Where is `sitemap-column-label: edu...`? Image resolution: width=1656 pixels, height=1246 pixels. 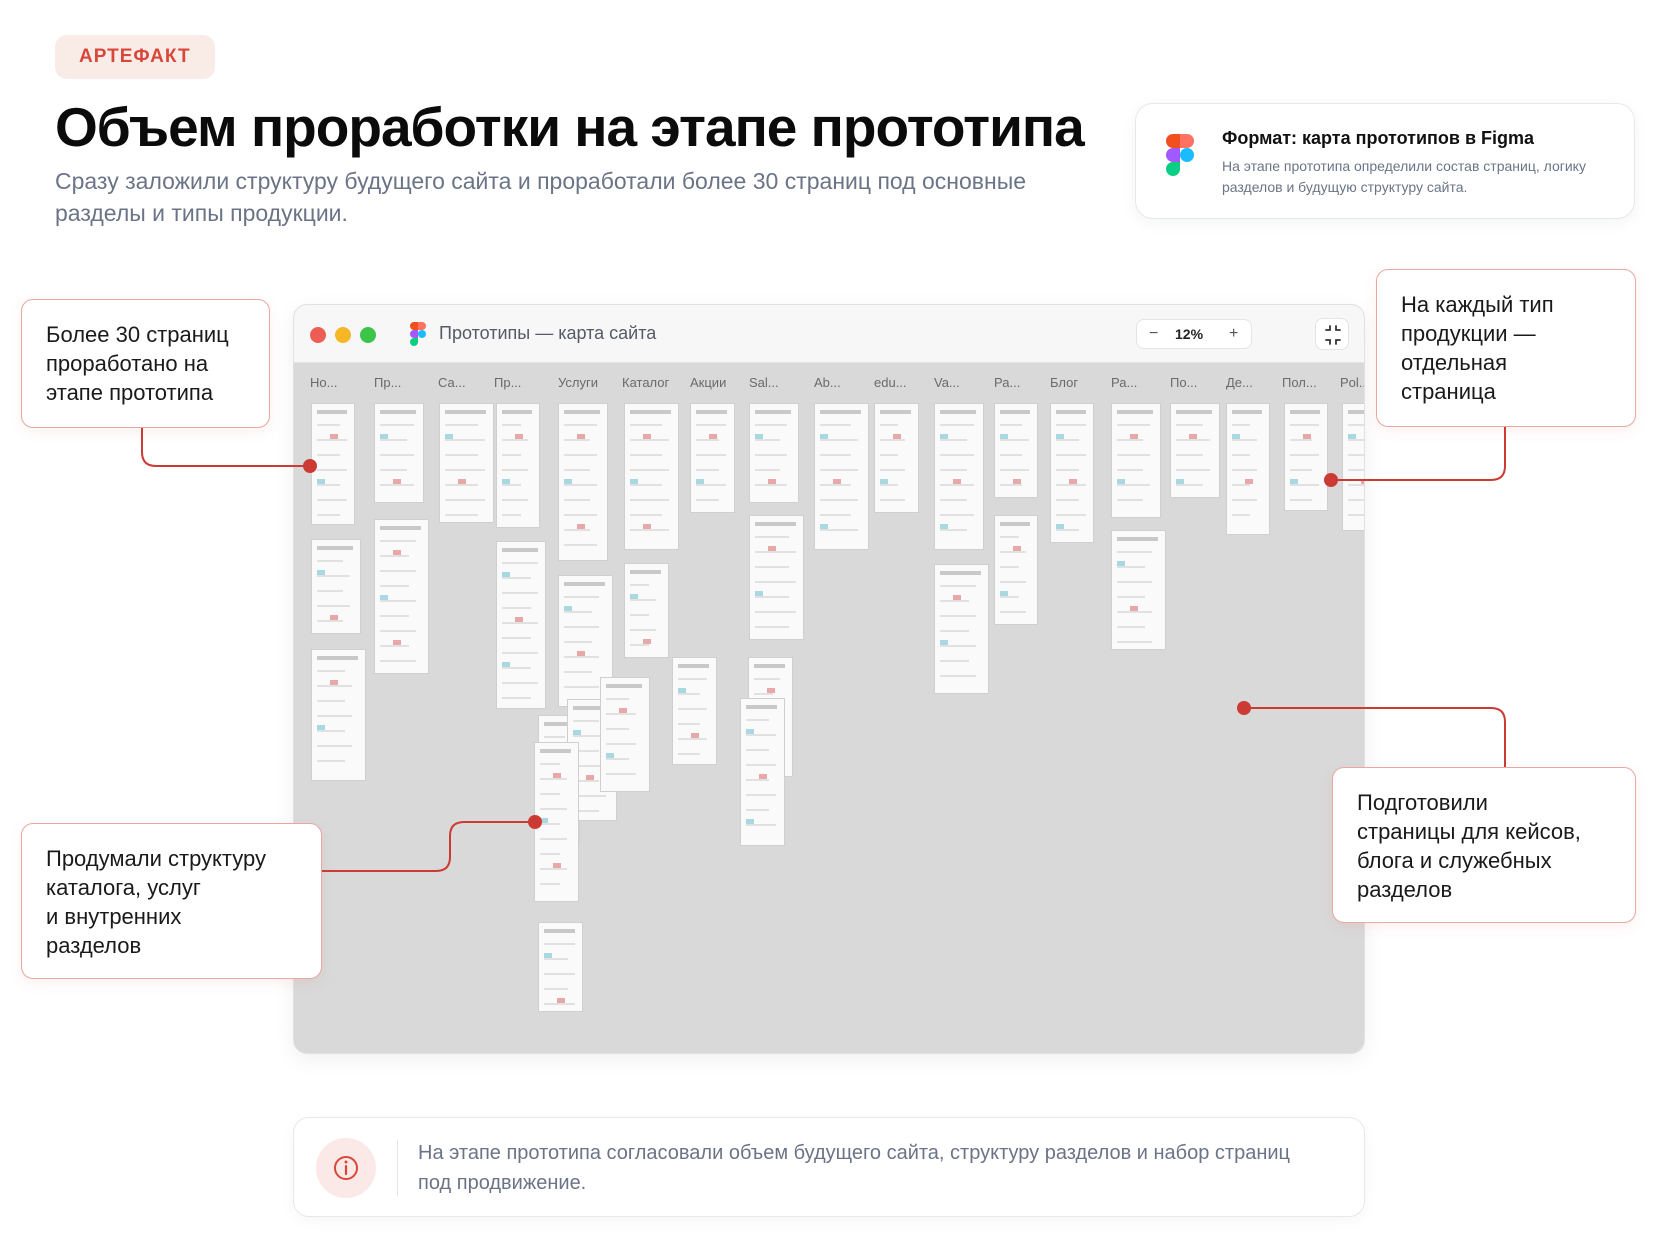
sitemap-column-label: edu... is located at coordinates (890, 382).